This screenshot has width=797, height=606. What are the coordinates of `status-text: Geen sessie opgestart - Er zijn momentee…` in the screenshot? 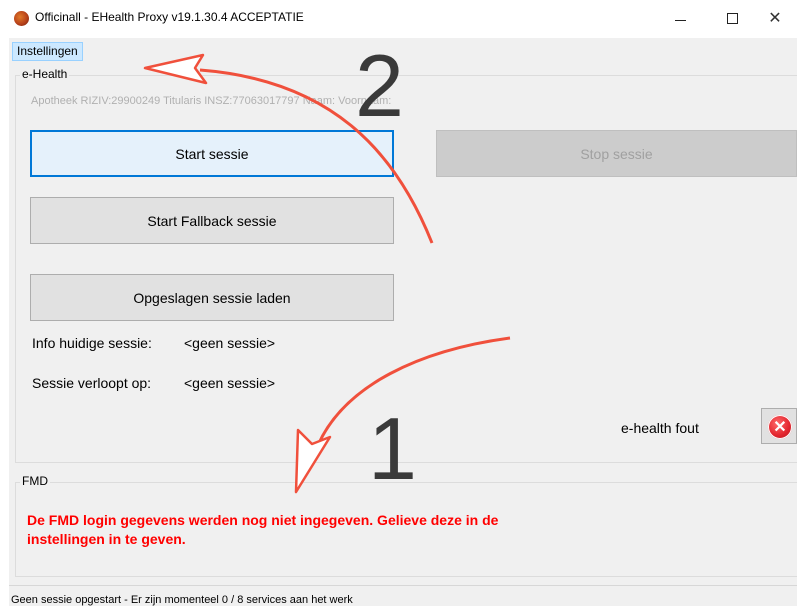 It's located at (182, 600).